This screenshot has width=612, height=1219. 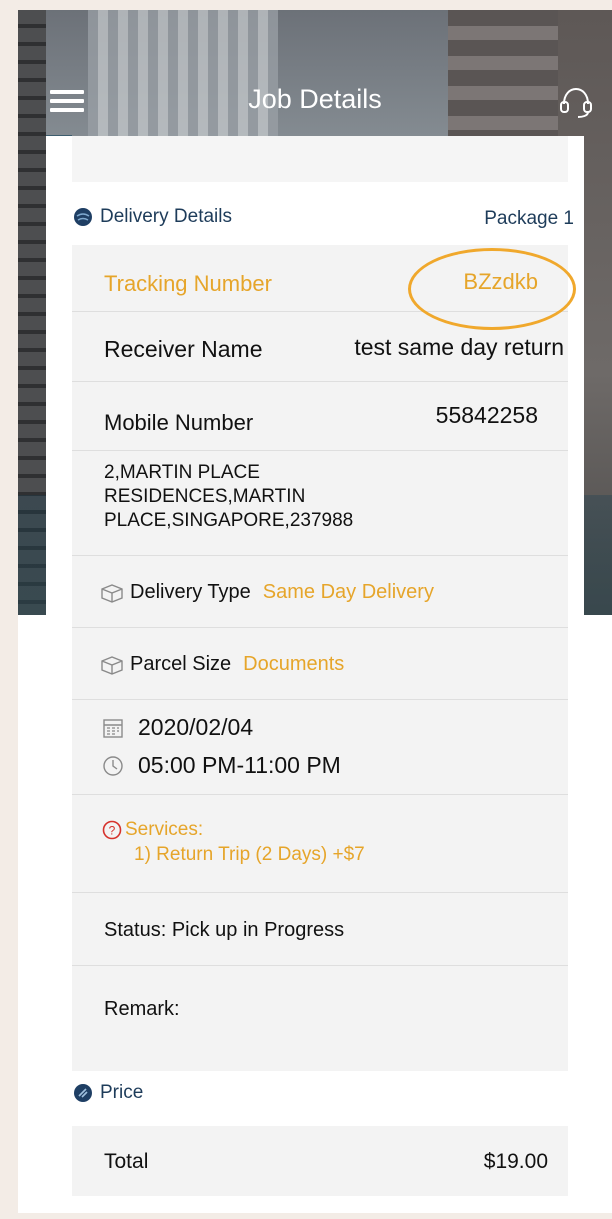 I want to click on schedule-row: 2020/02/04 05:00 PM-11:00 PM, so click(x=320, y=747).